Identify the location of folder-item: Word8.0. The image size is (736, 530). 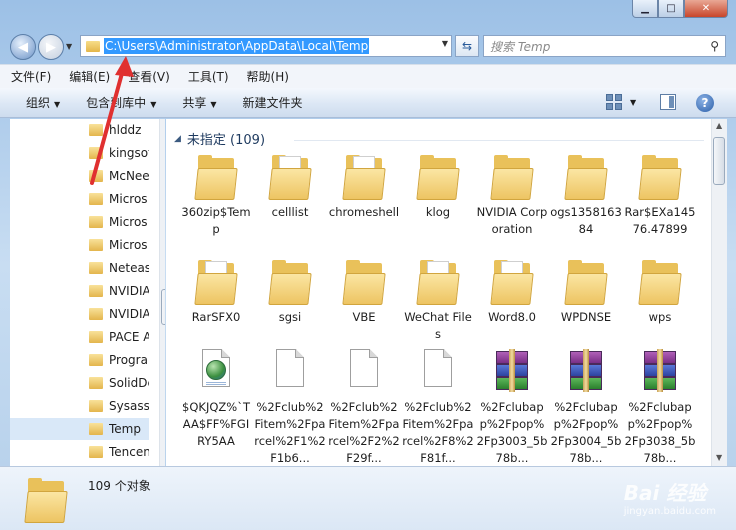
(512, 292).